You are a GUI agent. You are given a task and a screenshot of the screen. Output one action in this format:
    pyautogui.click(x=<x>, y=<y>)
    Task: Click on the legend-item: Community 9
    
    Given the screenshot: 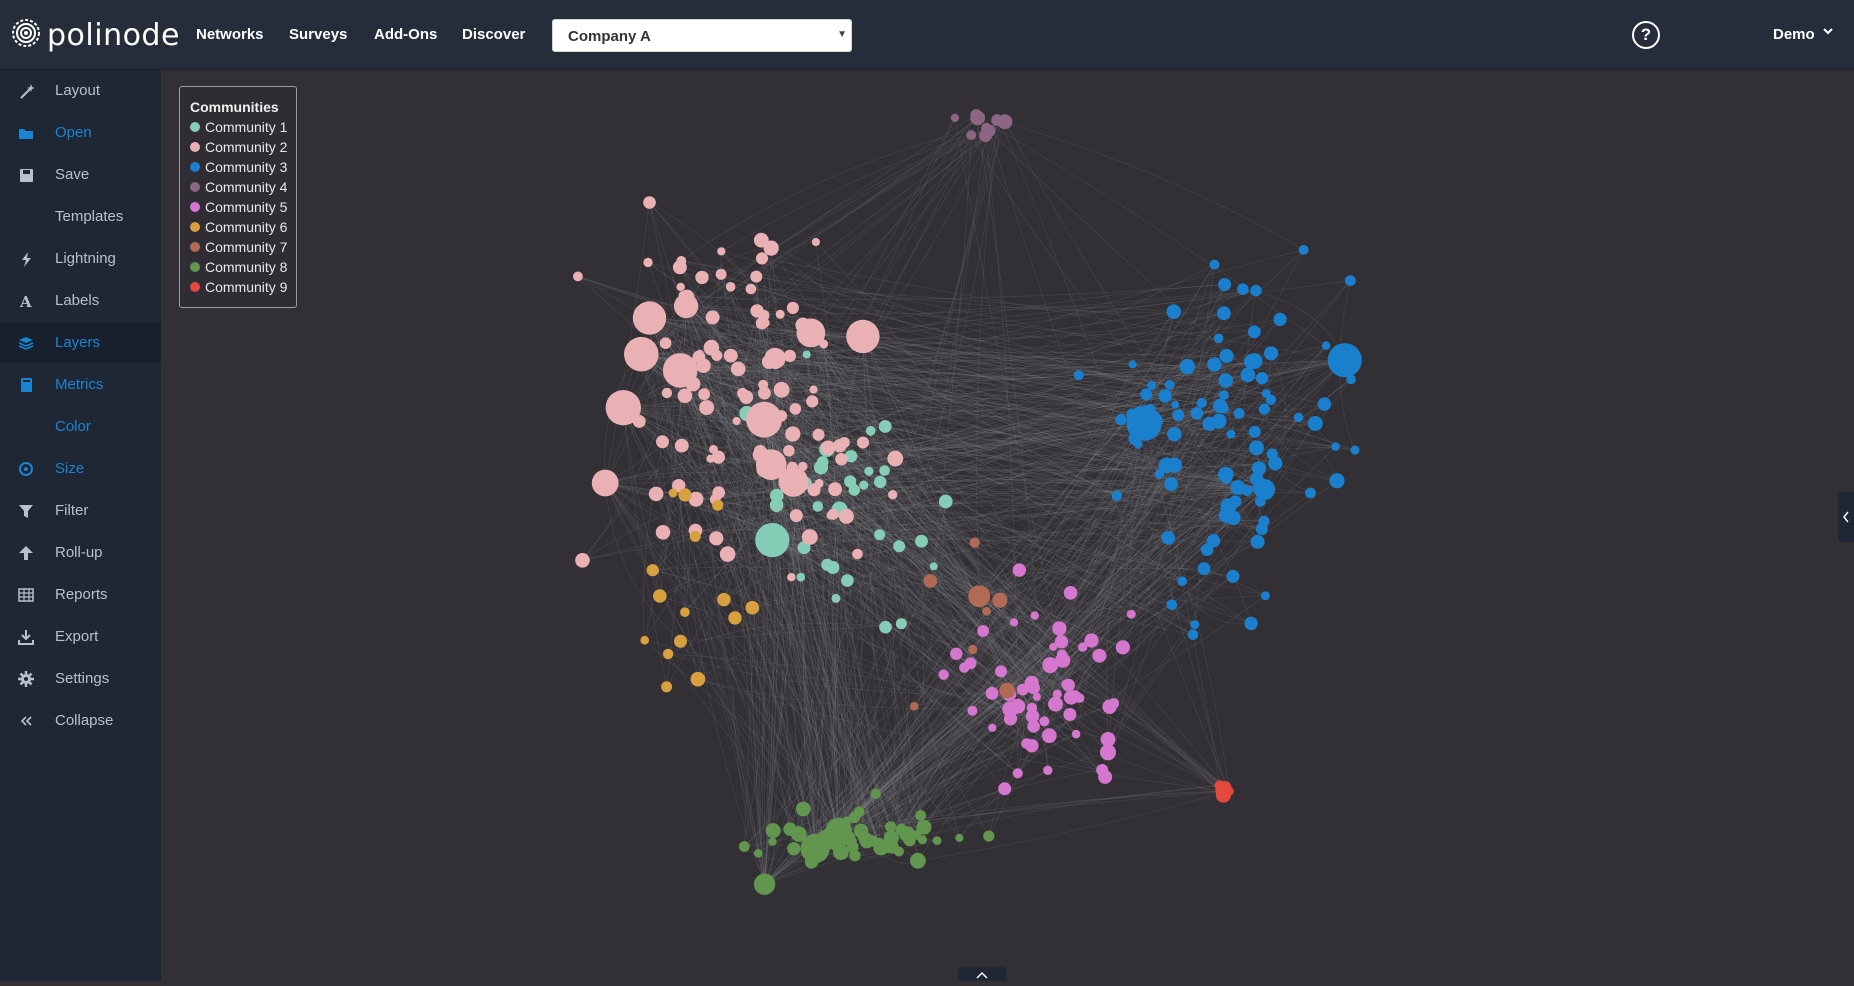 What is the action you would take?
    pyautogui.click(x=238, y=287)
    